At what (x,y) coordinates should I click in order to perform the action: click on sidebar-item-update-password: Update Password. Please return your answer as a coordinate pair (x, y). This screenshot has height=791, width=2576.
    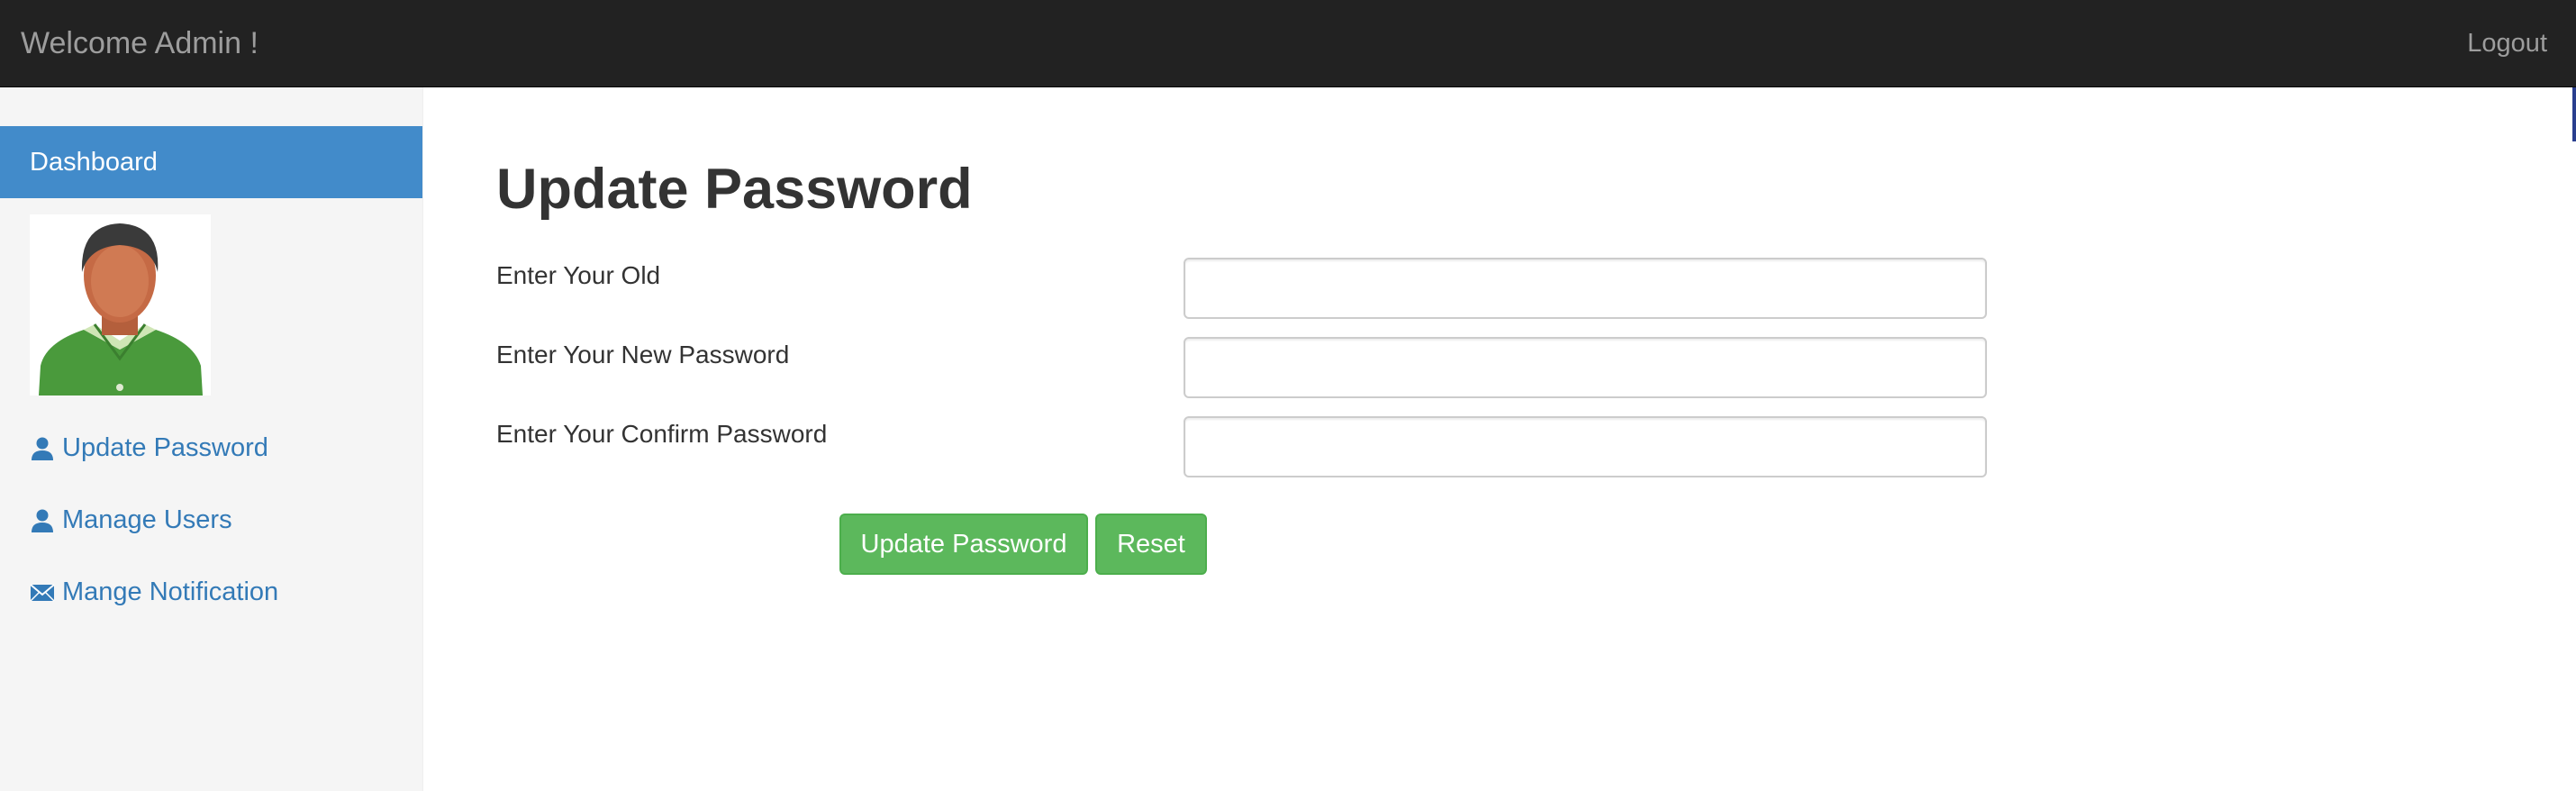
    Looking at the image, I should click on (149, 448).